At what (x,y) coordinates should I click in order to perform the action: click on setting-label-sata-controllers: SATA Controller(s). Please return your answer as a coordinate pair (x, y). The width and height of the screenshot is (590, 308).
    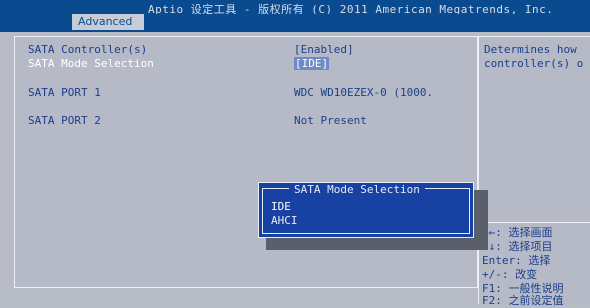
    Looking at the image, I should click on (87, 49).